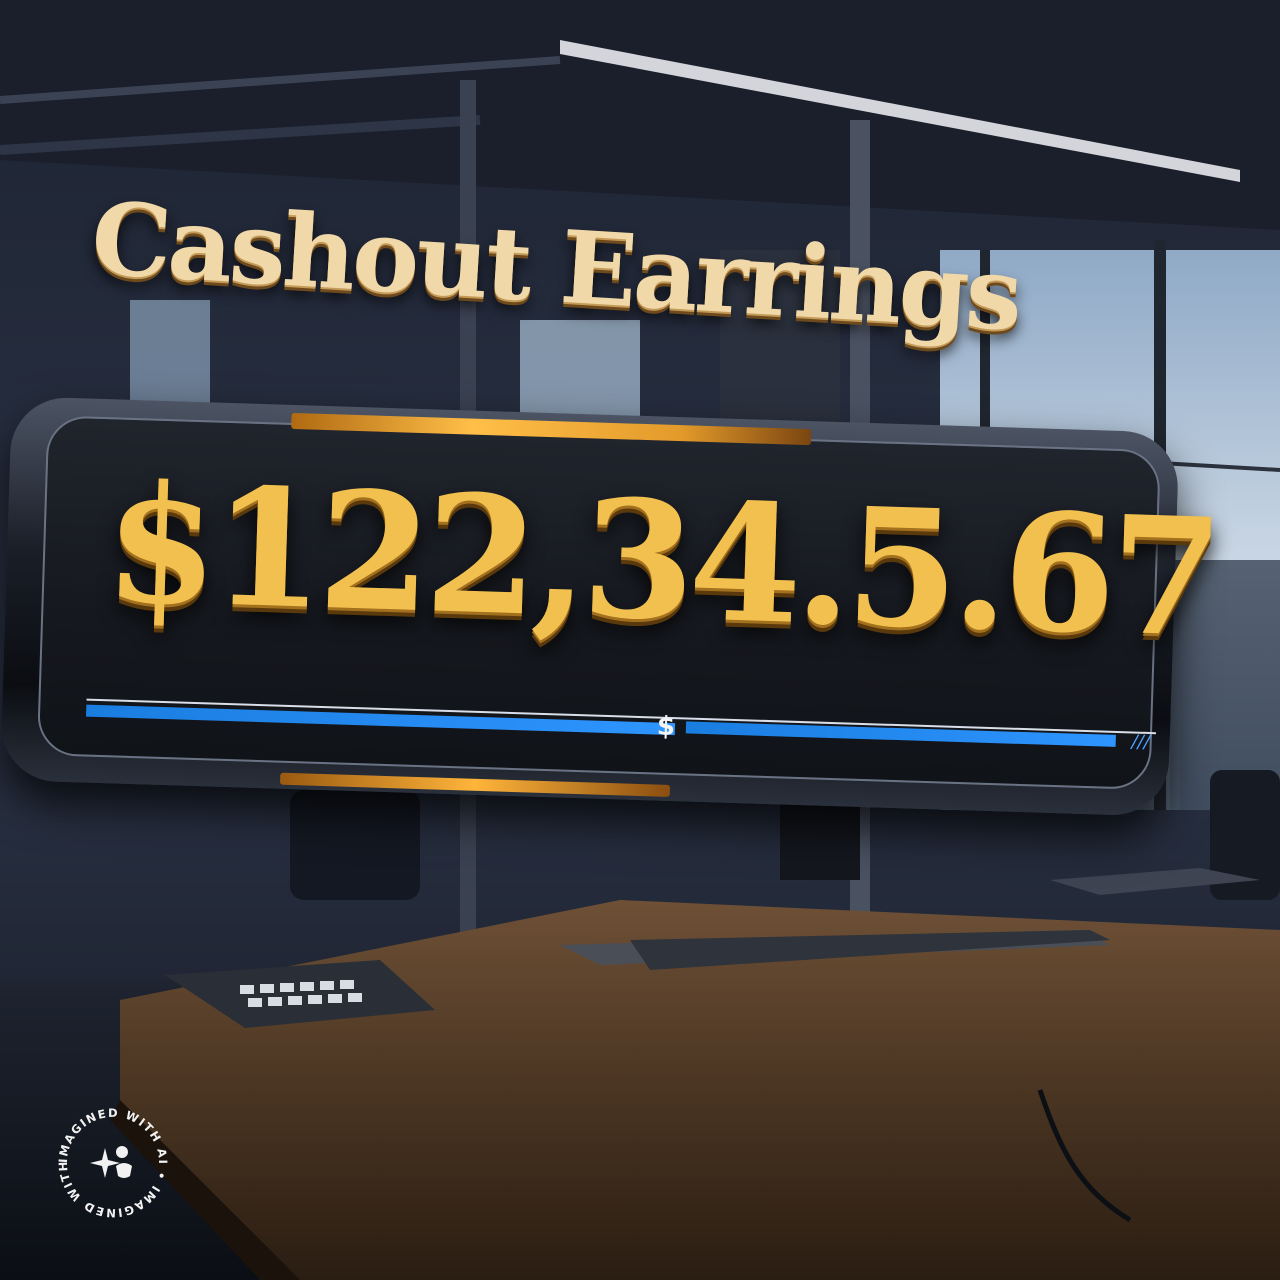 This screenshot has width=1280, height=1280. I want to click on sparkle-people-icon, so click(111, 1162).